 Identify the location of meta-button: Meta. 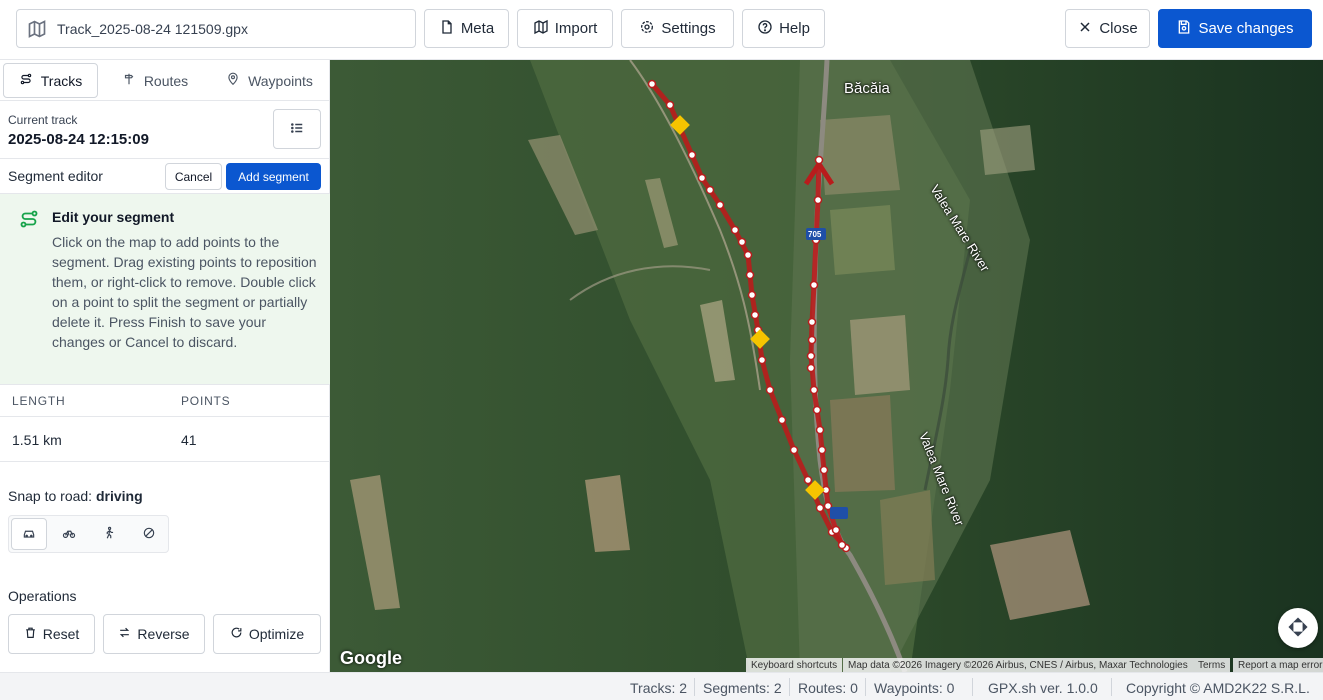
(466, 28).